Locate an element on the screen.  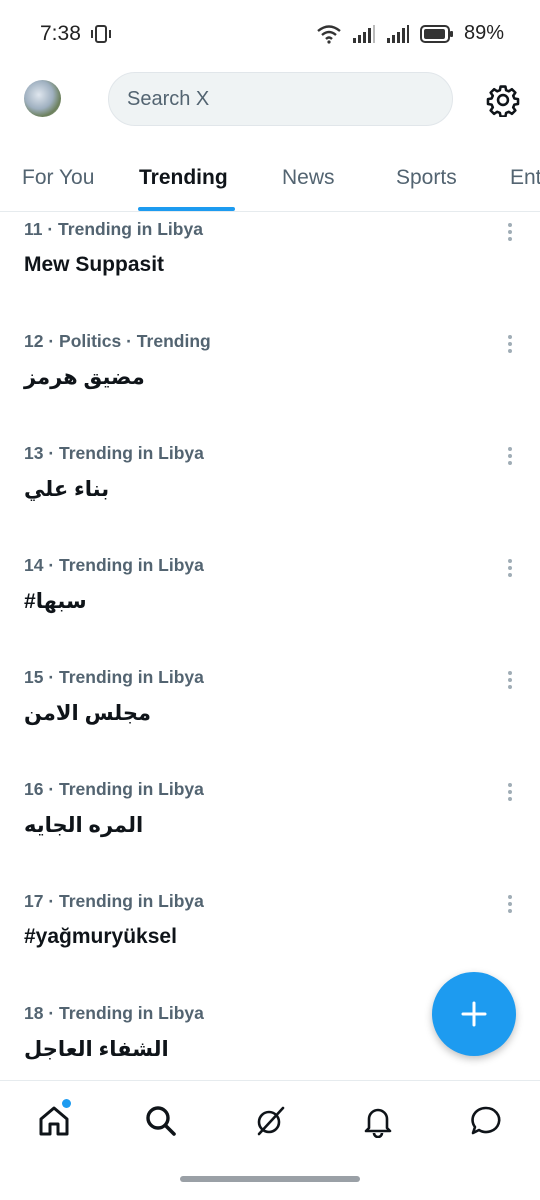
home-notification-dot is located at coordinates (66, 1103).